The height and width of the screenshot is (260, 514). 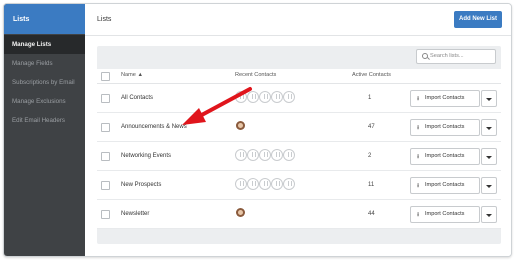 What do you see at coordinates (135, 214) in the screenshot?
I see `list-name: Newsletter` at bounding box center [135, 214].